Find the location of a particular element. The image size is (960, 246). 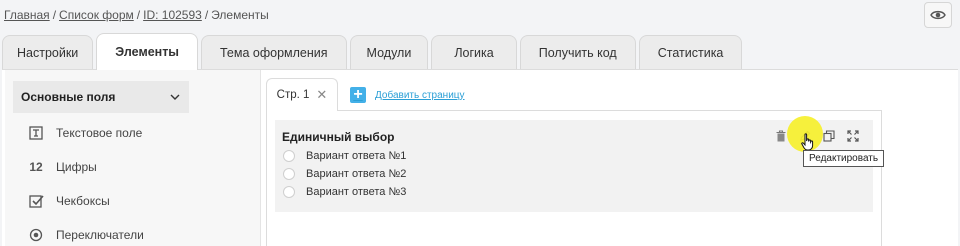

field-item-checkboxes: Чекбоксы is located at coordinates (68, 201).